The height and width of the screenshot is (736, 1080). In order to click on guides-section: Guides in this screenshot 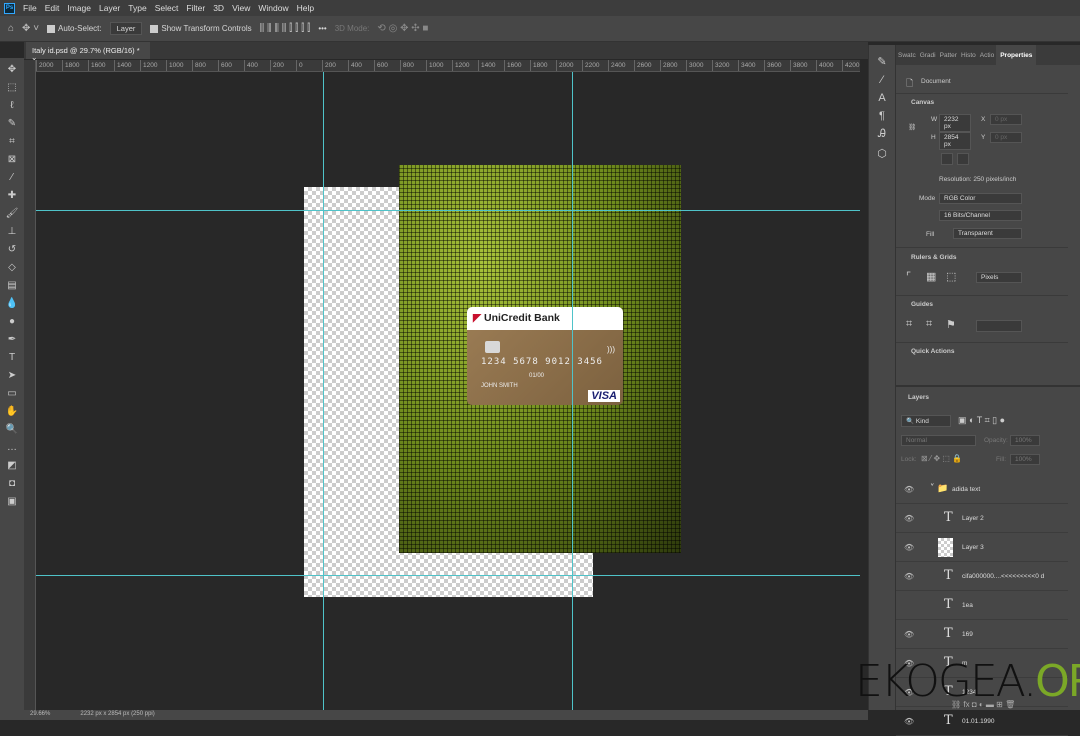, I will do `click(922, 304)`.